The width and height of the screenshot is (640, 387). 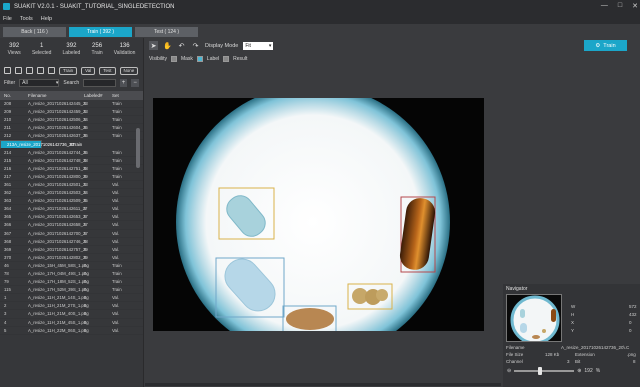 What do you see at coordinates (320, 18) in the screenshot?
I see `menu-bar: File Tools Help` at bounding box center [320, 18].